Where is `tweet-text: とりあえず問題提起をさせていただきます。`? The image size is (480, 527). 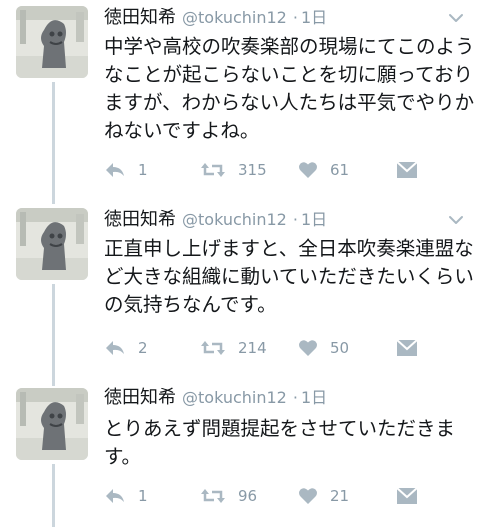
tweet-text: とりあえず問題提起をさせていただきます。 is located at coordinates (280, 442).